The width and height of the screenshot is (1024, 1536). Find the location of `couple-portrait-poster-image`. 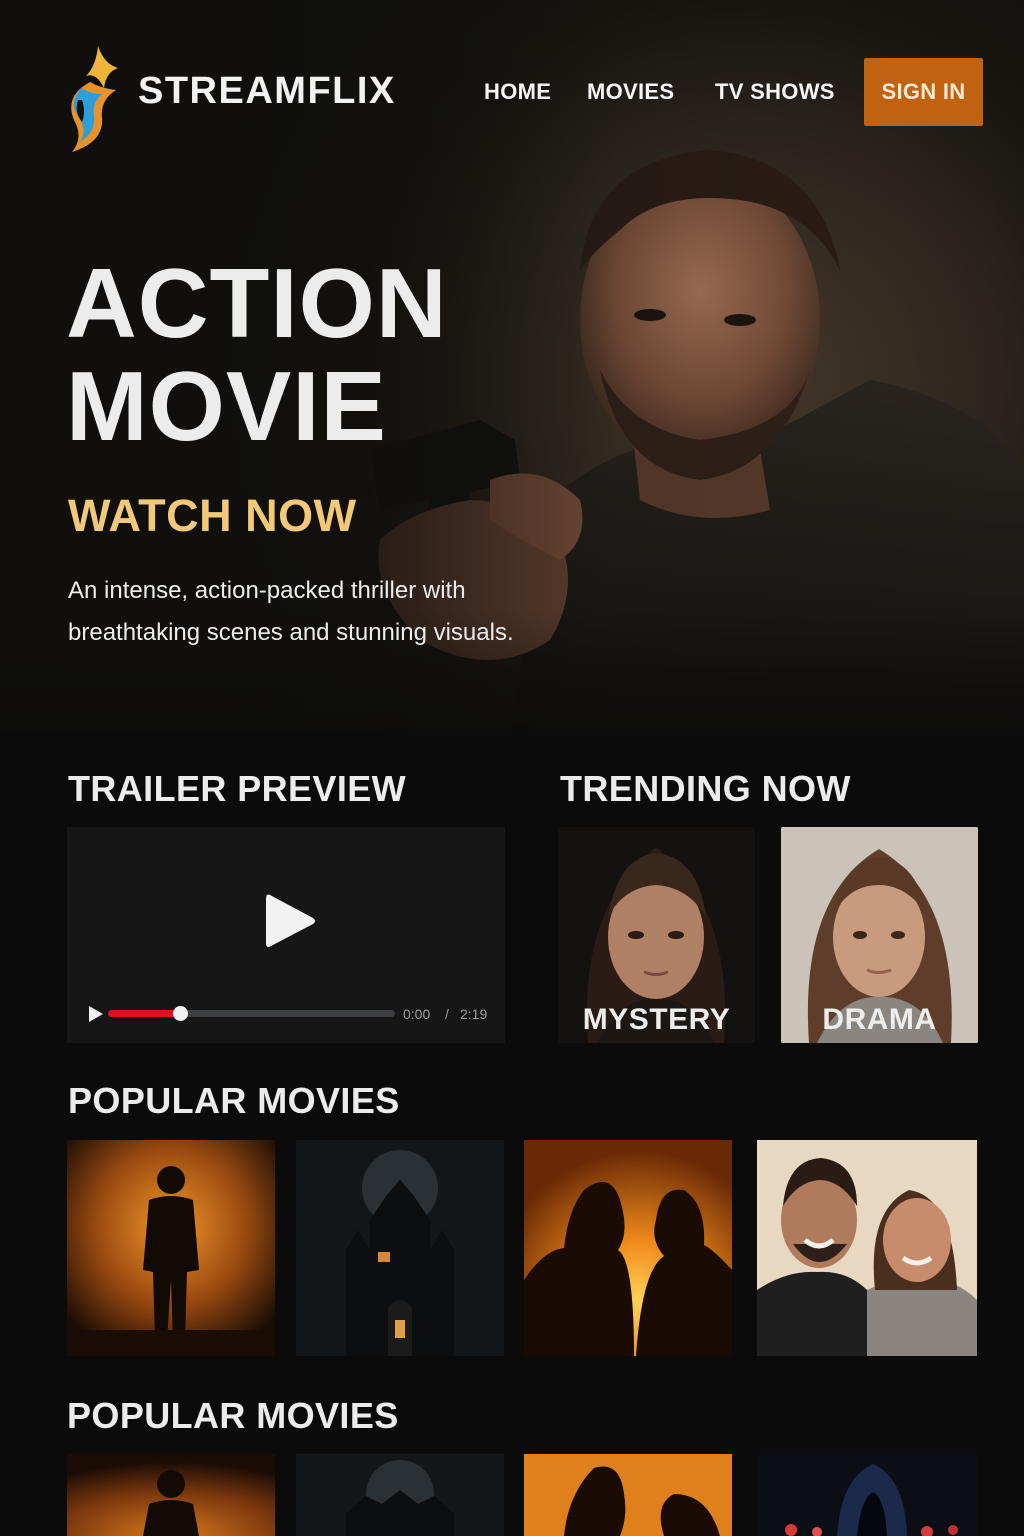

couple-portrait-poster-image is located at coordinates (867, 1248).